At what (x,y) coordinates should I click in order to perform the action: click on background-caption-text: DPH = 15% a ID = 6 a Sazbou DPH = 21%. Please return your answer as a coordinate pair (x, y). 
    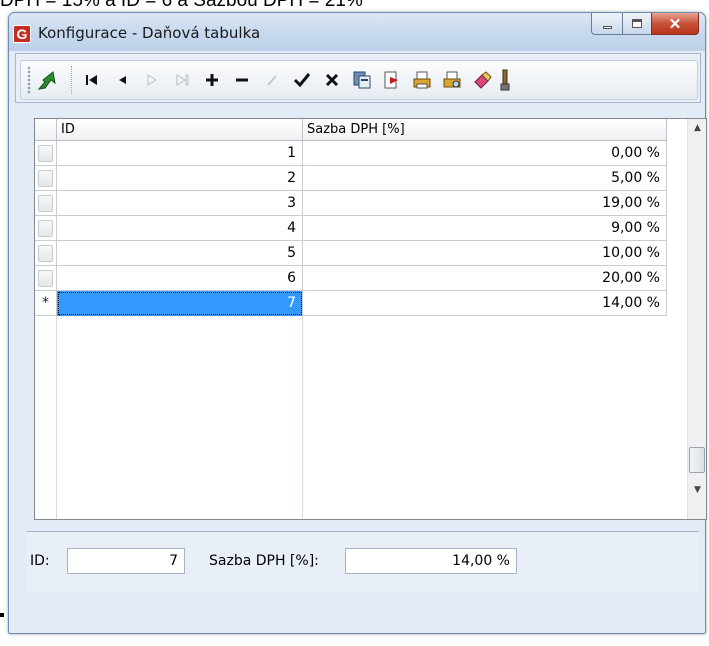
    Looking at the image, I should click on (181, 5).